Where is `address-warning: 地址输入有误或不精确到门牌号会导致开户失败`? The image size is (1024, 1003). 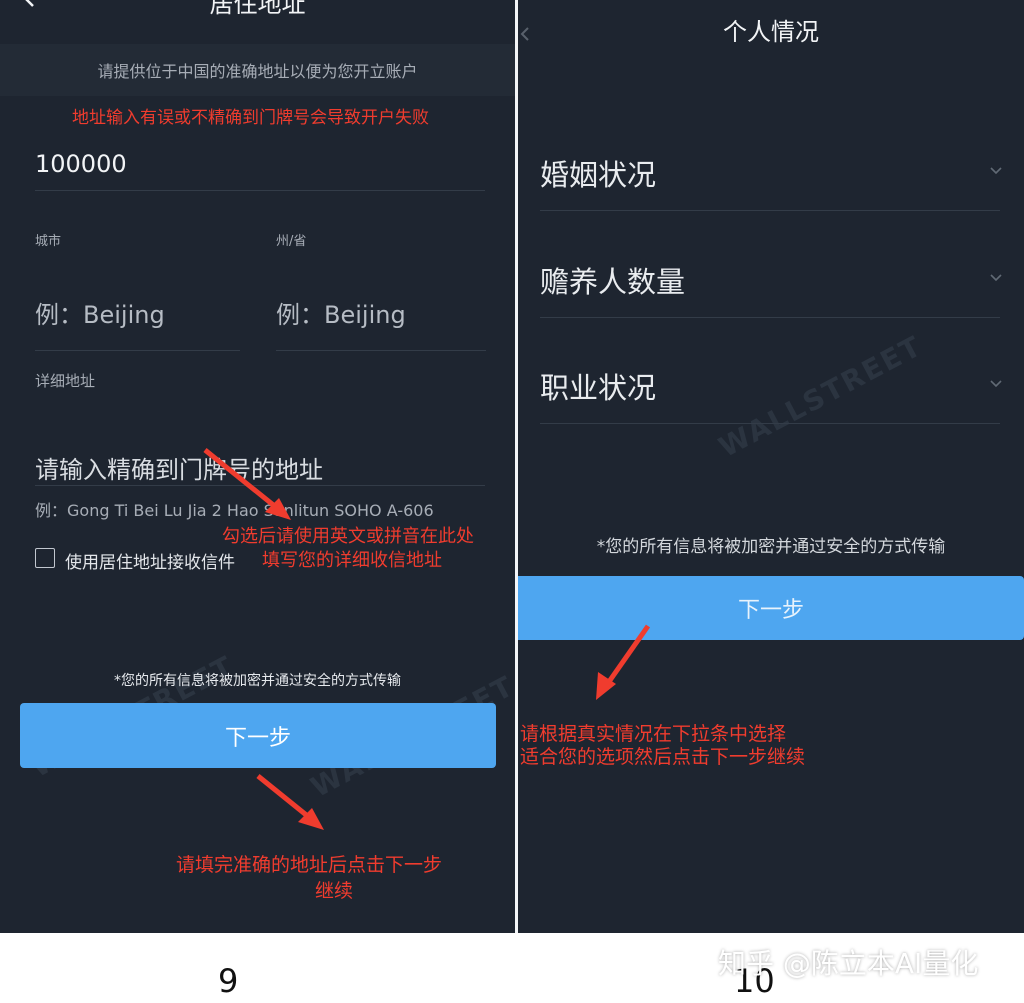 address-warning: 地址输入有误或不精确到门牌号会导致开户失败 is located at coordinates (250, 118).